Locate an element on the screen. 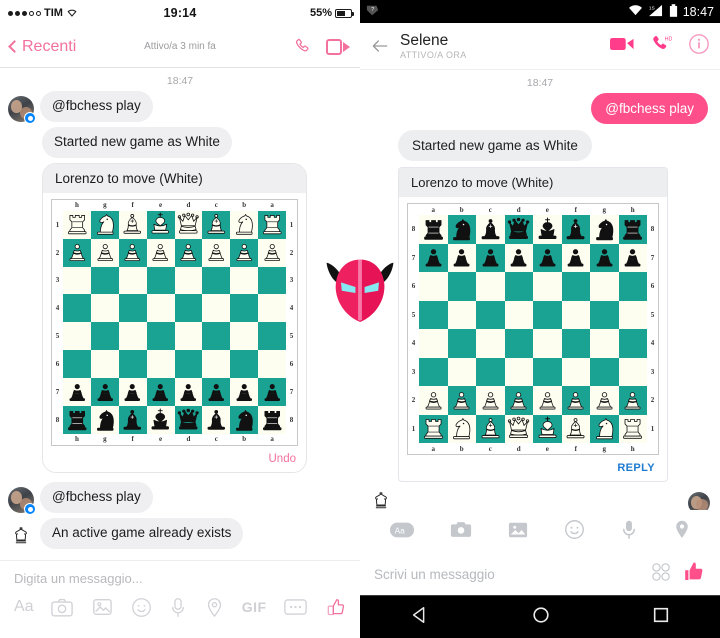 Image resolution: width=720 pixels, height=638 pixels. nav-recents-square-icon is located at coordinates (661, 617).